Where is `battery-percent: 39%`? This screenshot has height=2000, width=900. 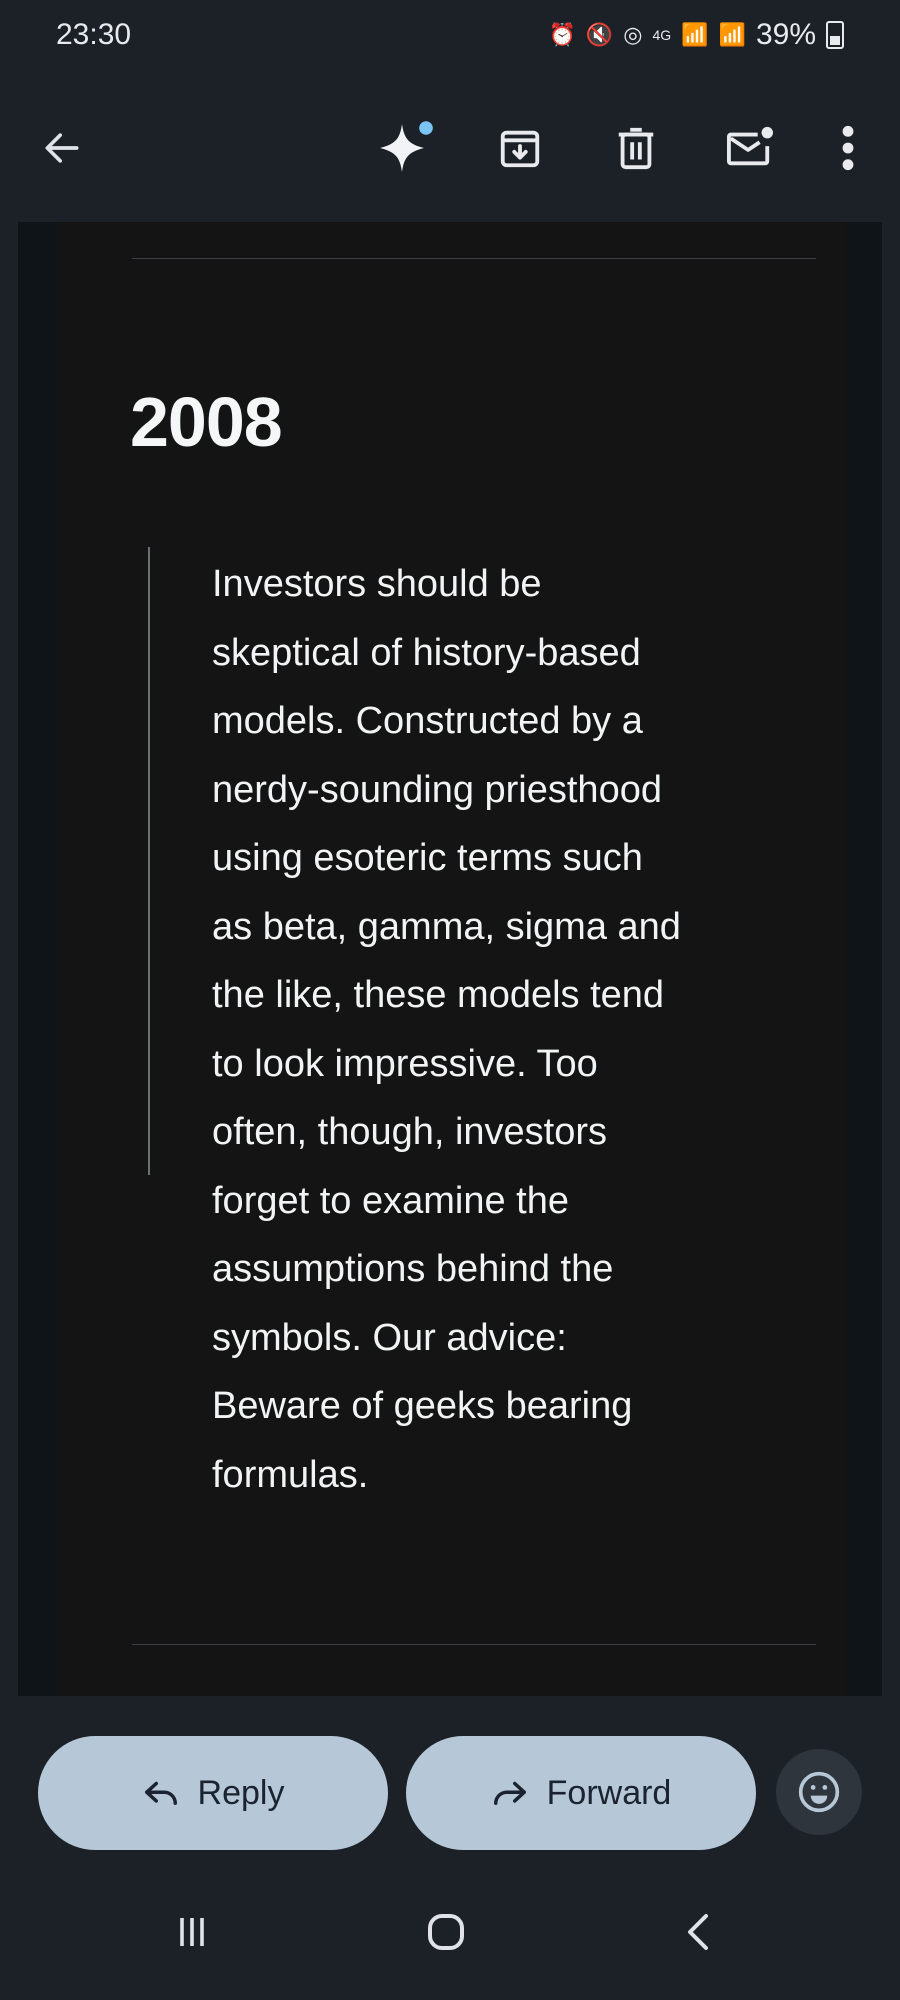
battery-percent: 39% is located at coordinates (785, 34).